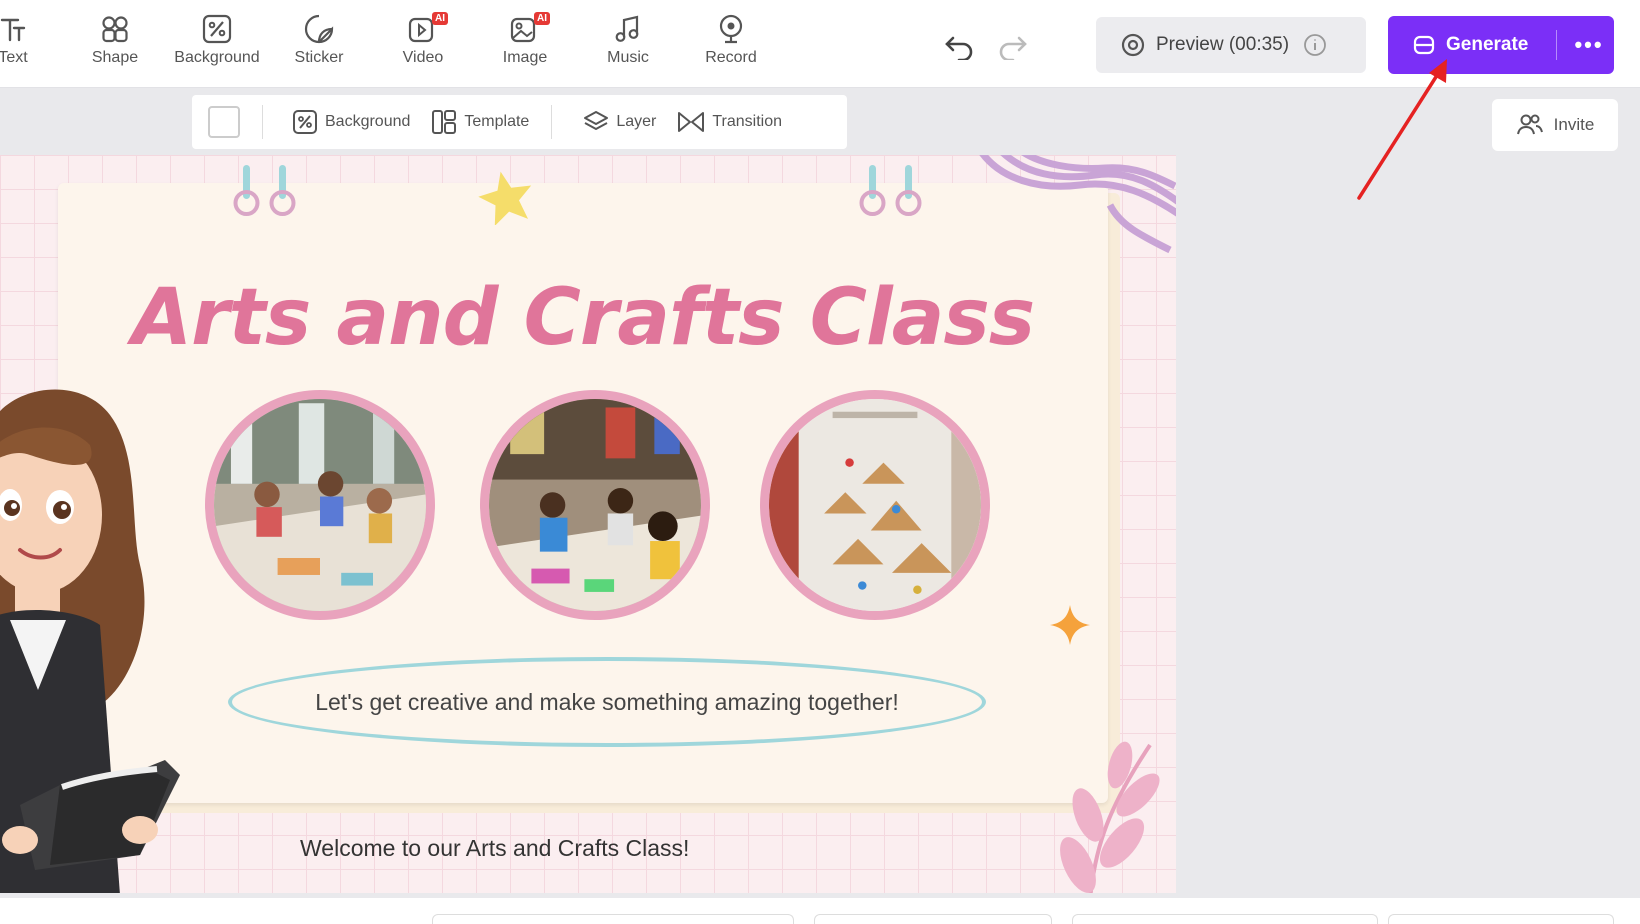  Describe the element at coordinates (14, 57) in the screenshot. I see `text-tool-label: Text` at that location.